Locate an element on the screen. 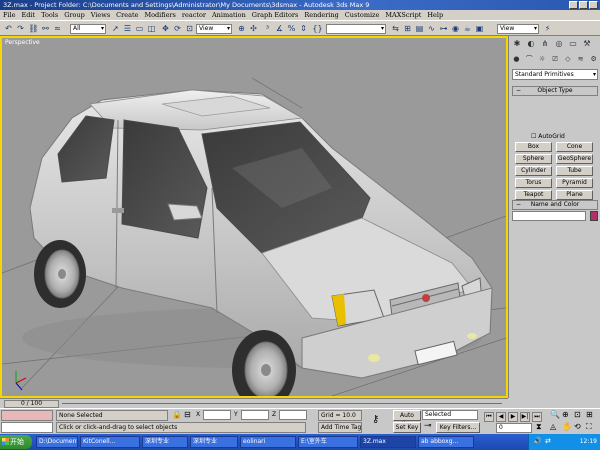 Image resolution: width=600 pixels, height=450 pixels. object-name-field is located at coordinates (549, 216).